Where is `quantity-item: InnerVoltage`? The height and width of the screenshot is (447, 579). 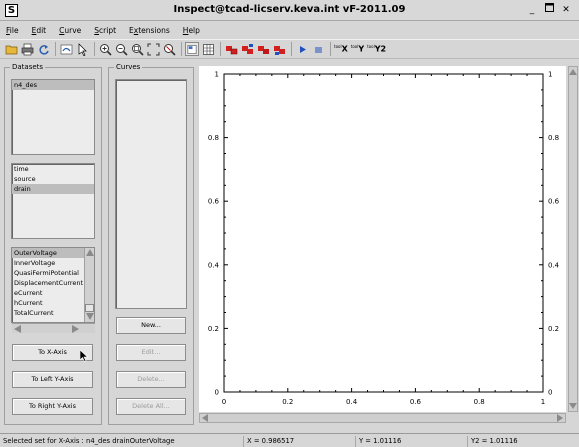 quantity-item: InnerVoltage is located at coordinates (53, 263).